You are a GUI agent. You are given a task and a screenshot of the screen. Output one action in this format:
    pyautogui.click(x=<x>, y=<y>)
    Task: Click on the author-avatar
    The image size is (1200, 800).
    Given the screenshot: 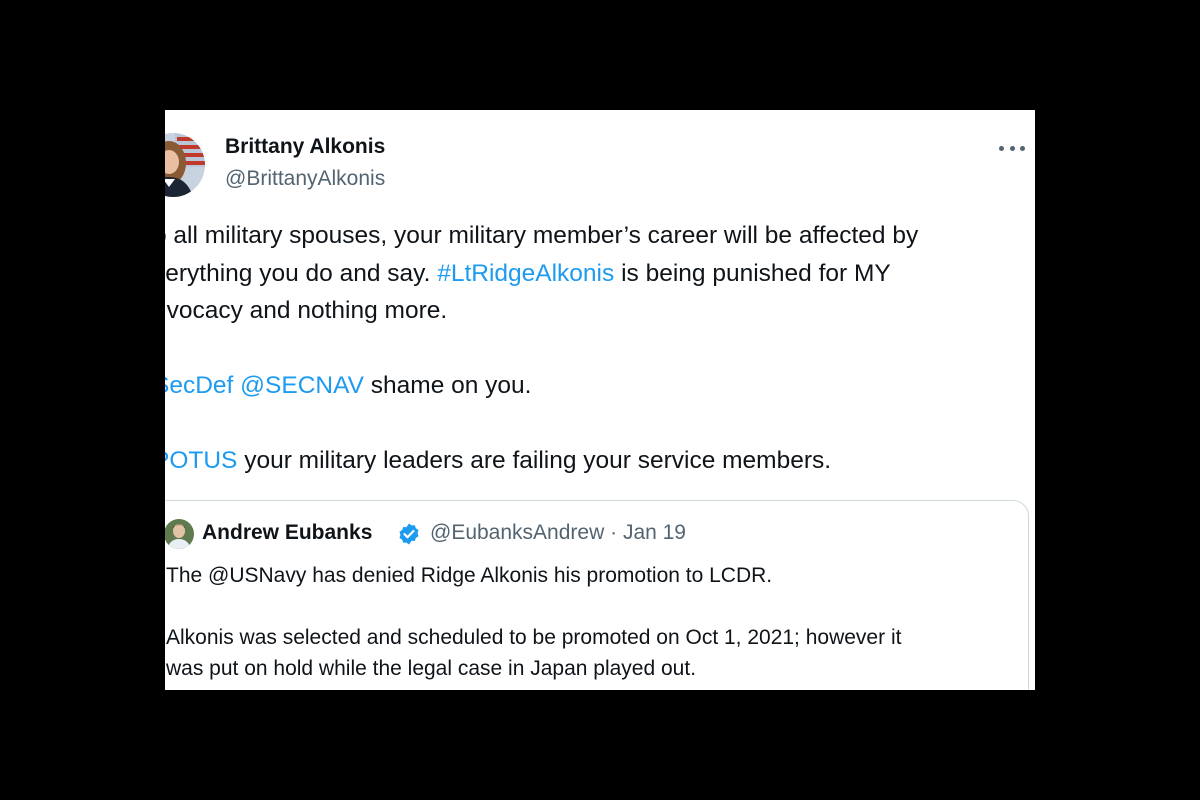 What is the action you would take?
    pyautogui.click(x=185, y=165)
    